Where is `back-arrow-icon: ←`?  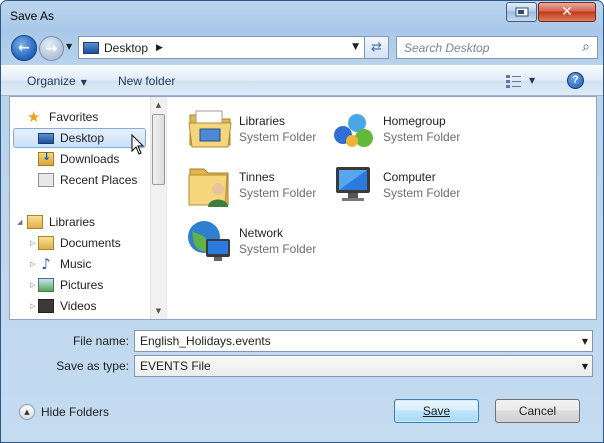
back-arrow-icon: ← is located at coordinates (24, 48).